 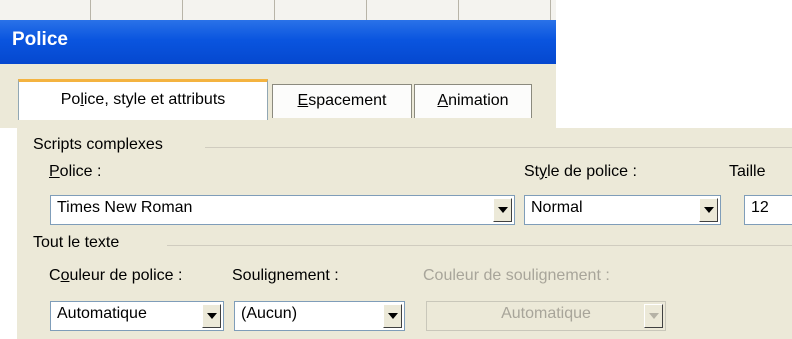 I want to click on font-combo: Times New Roman, so click(x=282, y=210).